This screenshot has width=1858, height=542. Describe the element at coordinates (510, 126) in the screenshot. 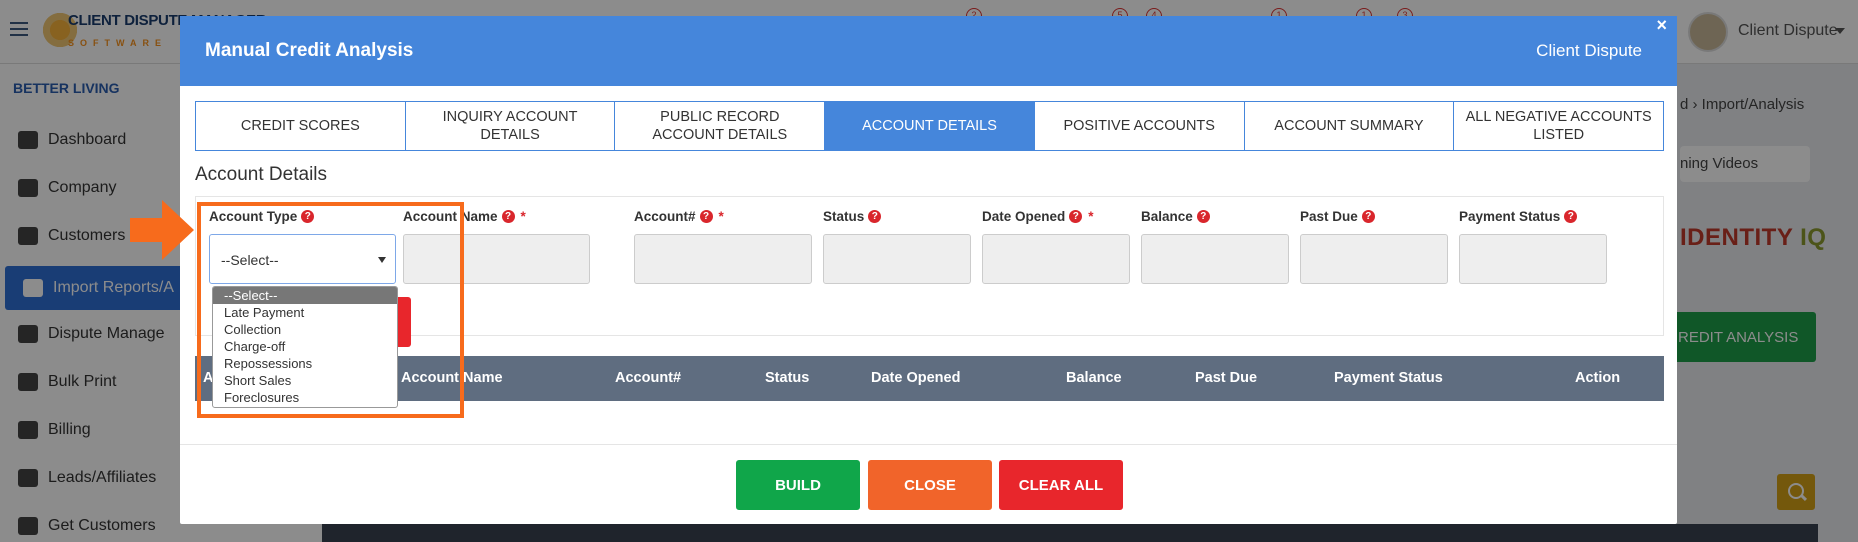

I see `tab-inquiry-account-details: INQUIRY ACCOUNT DETAILS` at that location.